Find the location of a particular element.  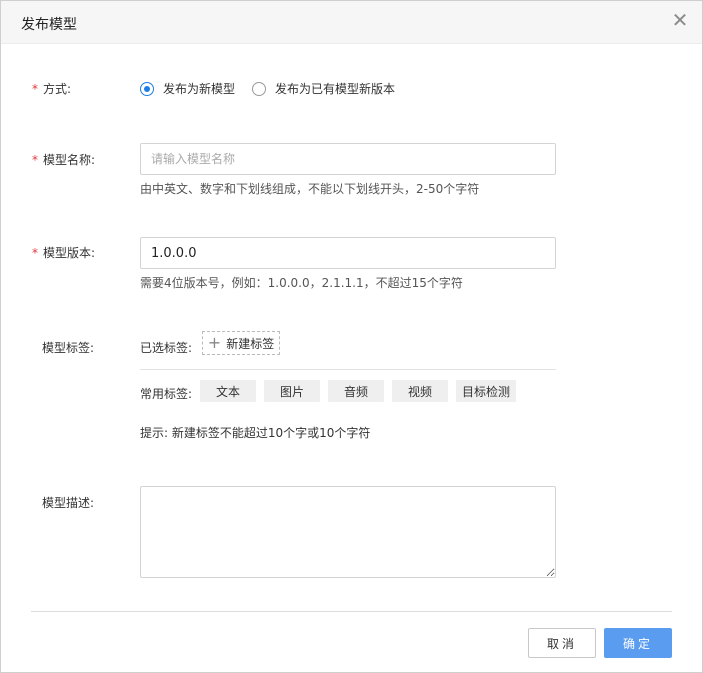

tags-divider is located at coordinates (348, 369).